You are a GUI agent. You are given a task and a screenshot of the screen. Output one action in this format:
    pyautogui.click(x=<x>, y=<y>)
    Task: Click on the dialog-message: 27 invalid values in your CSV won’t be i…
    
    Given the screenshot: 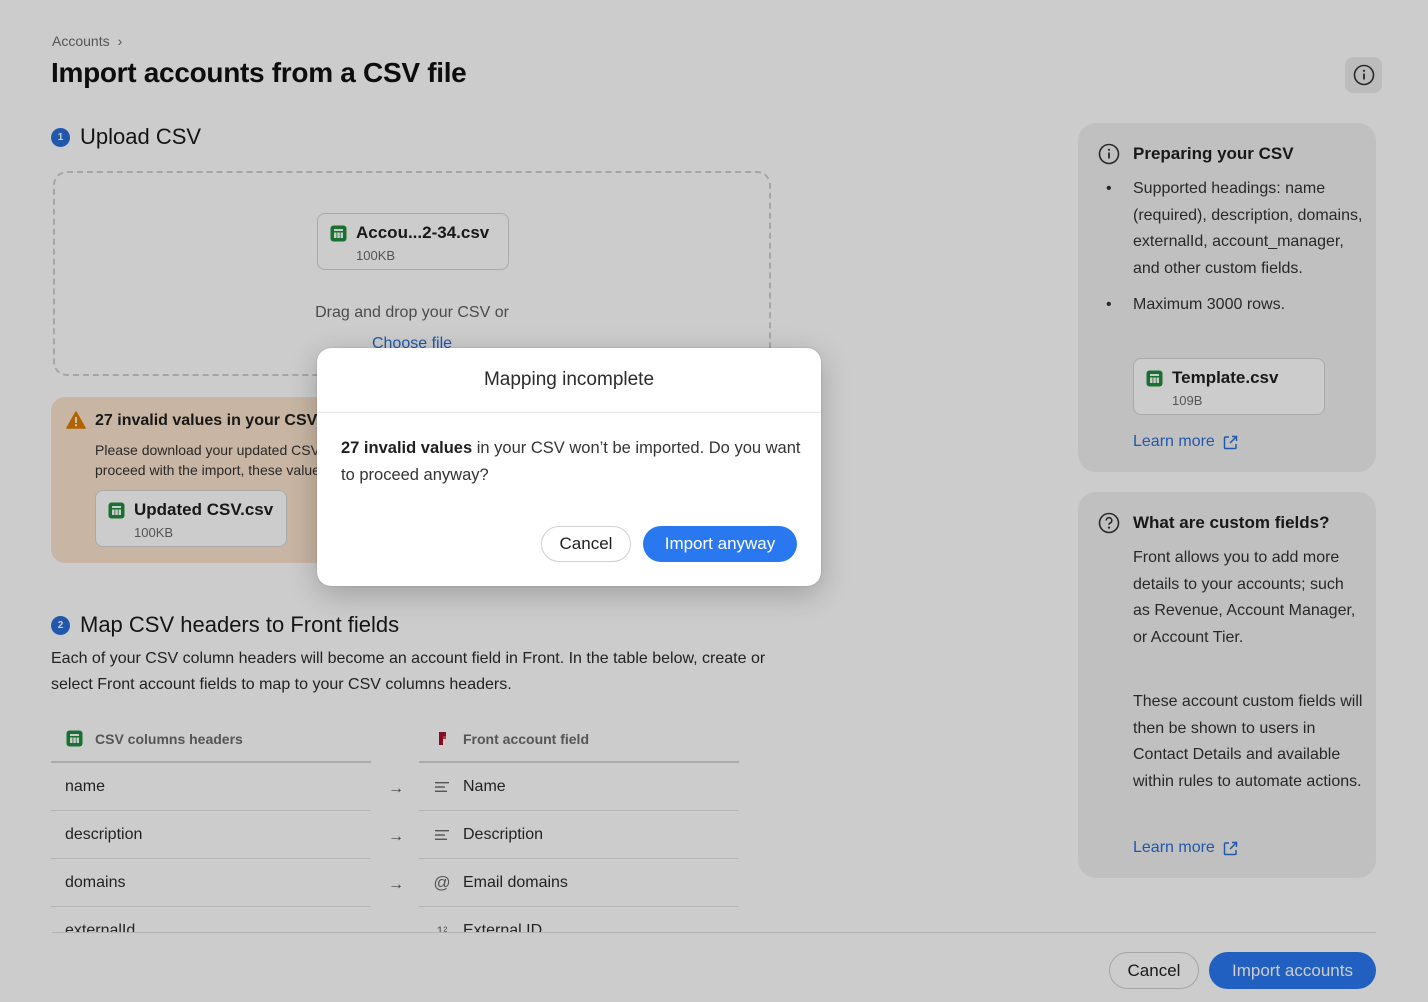 What is the action you would take?
    pyautogui.click(x=571, y=461)
    